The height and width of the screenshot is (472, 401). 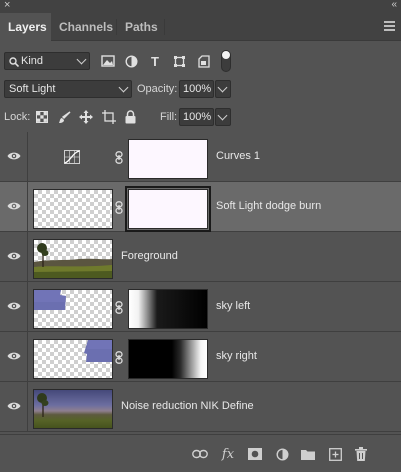 I want to click on new-group-icon, so click(x=308, y=454).